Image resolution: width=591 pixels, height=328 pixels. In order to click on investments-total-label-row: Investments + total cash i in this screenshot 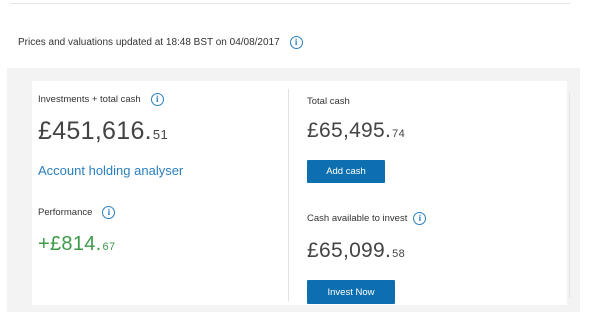, I will do `click(101, 99)`.